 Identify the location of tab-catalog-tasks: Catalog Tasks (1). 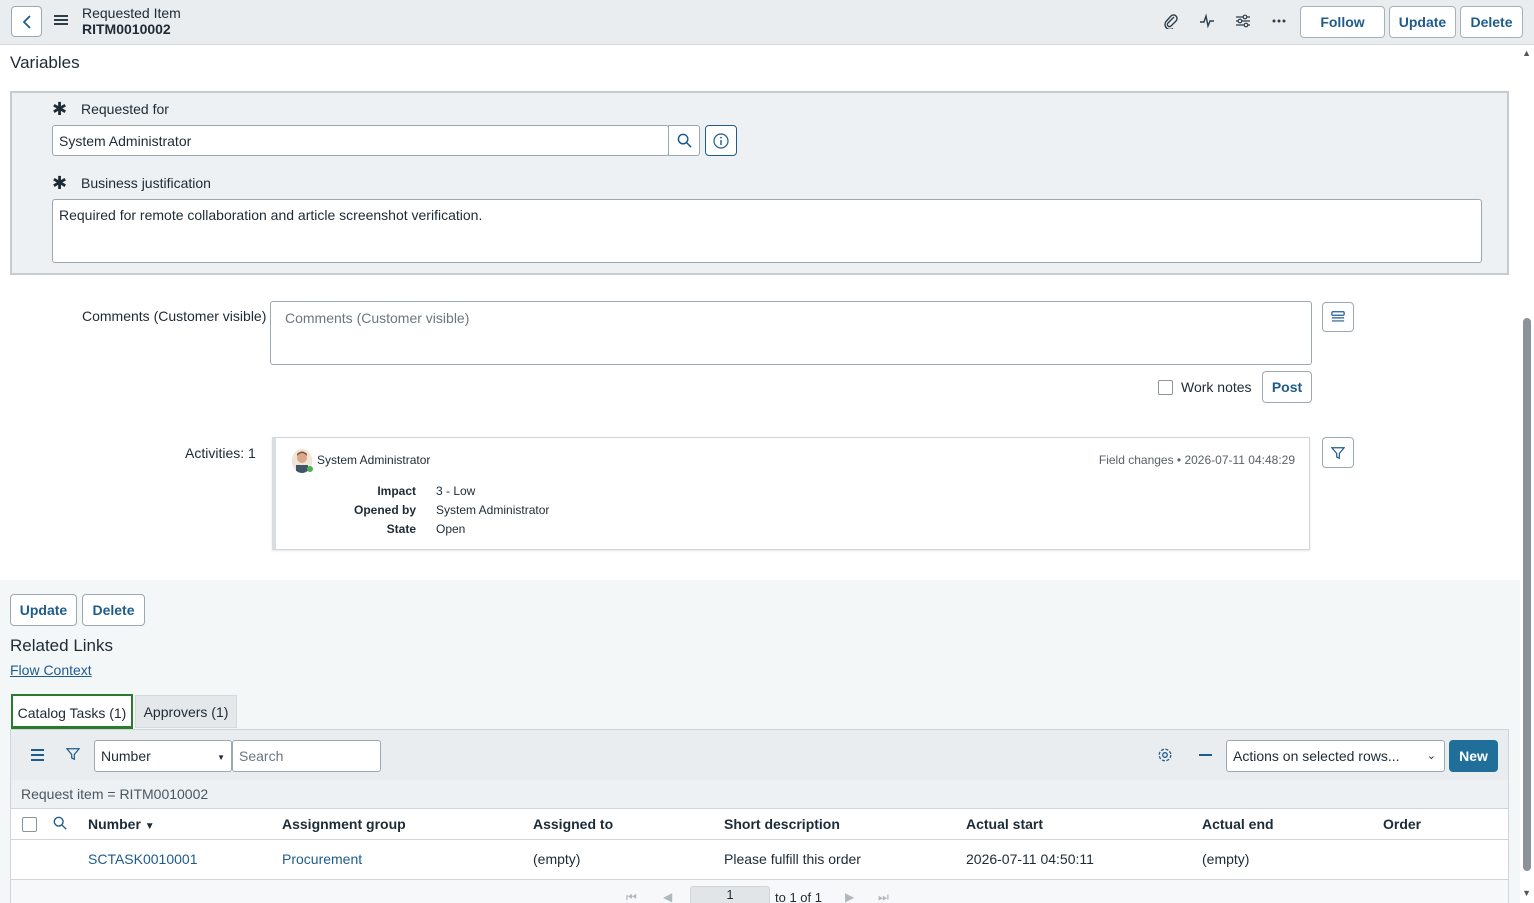
(72, 711).